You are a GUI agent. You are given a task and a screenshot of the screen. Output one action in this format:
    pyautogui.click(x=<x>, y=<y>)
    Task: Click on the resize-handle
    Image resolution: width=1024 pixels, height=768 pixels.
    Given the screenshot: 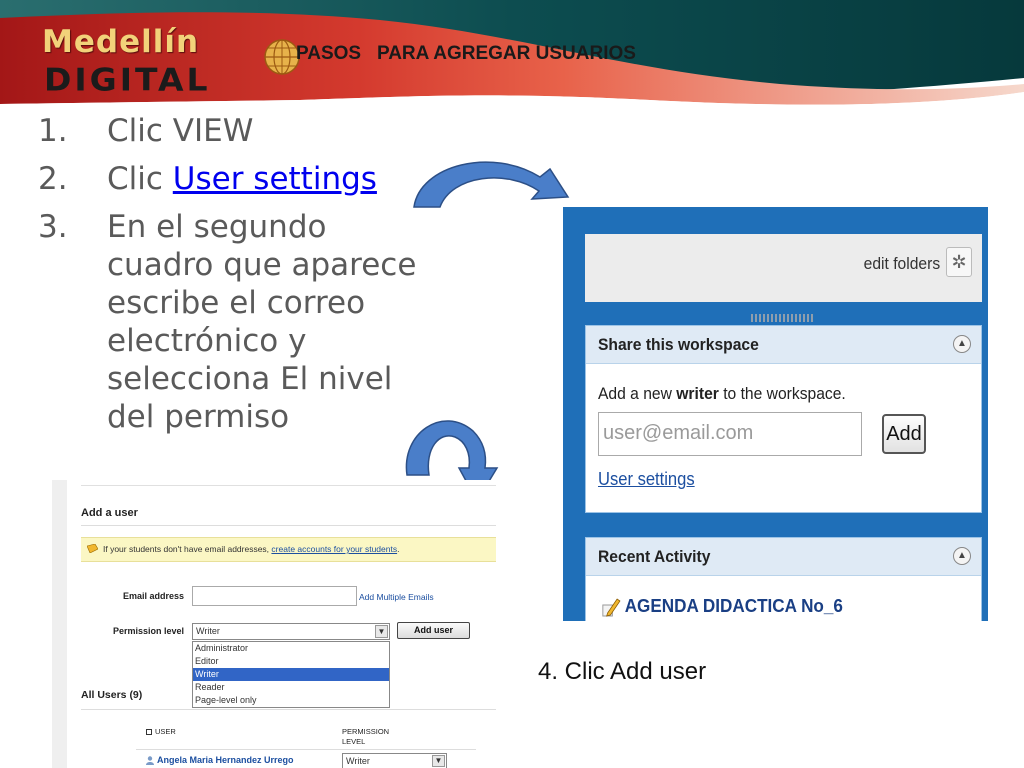 What is the action you would take?
    pyautogui.click(x=783, y=318)
    